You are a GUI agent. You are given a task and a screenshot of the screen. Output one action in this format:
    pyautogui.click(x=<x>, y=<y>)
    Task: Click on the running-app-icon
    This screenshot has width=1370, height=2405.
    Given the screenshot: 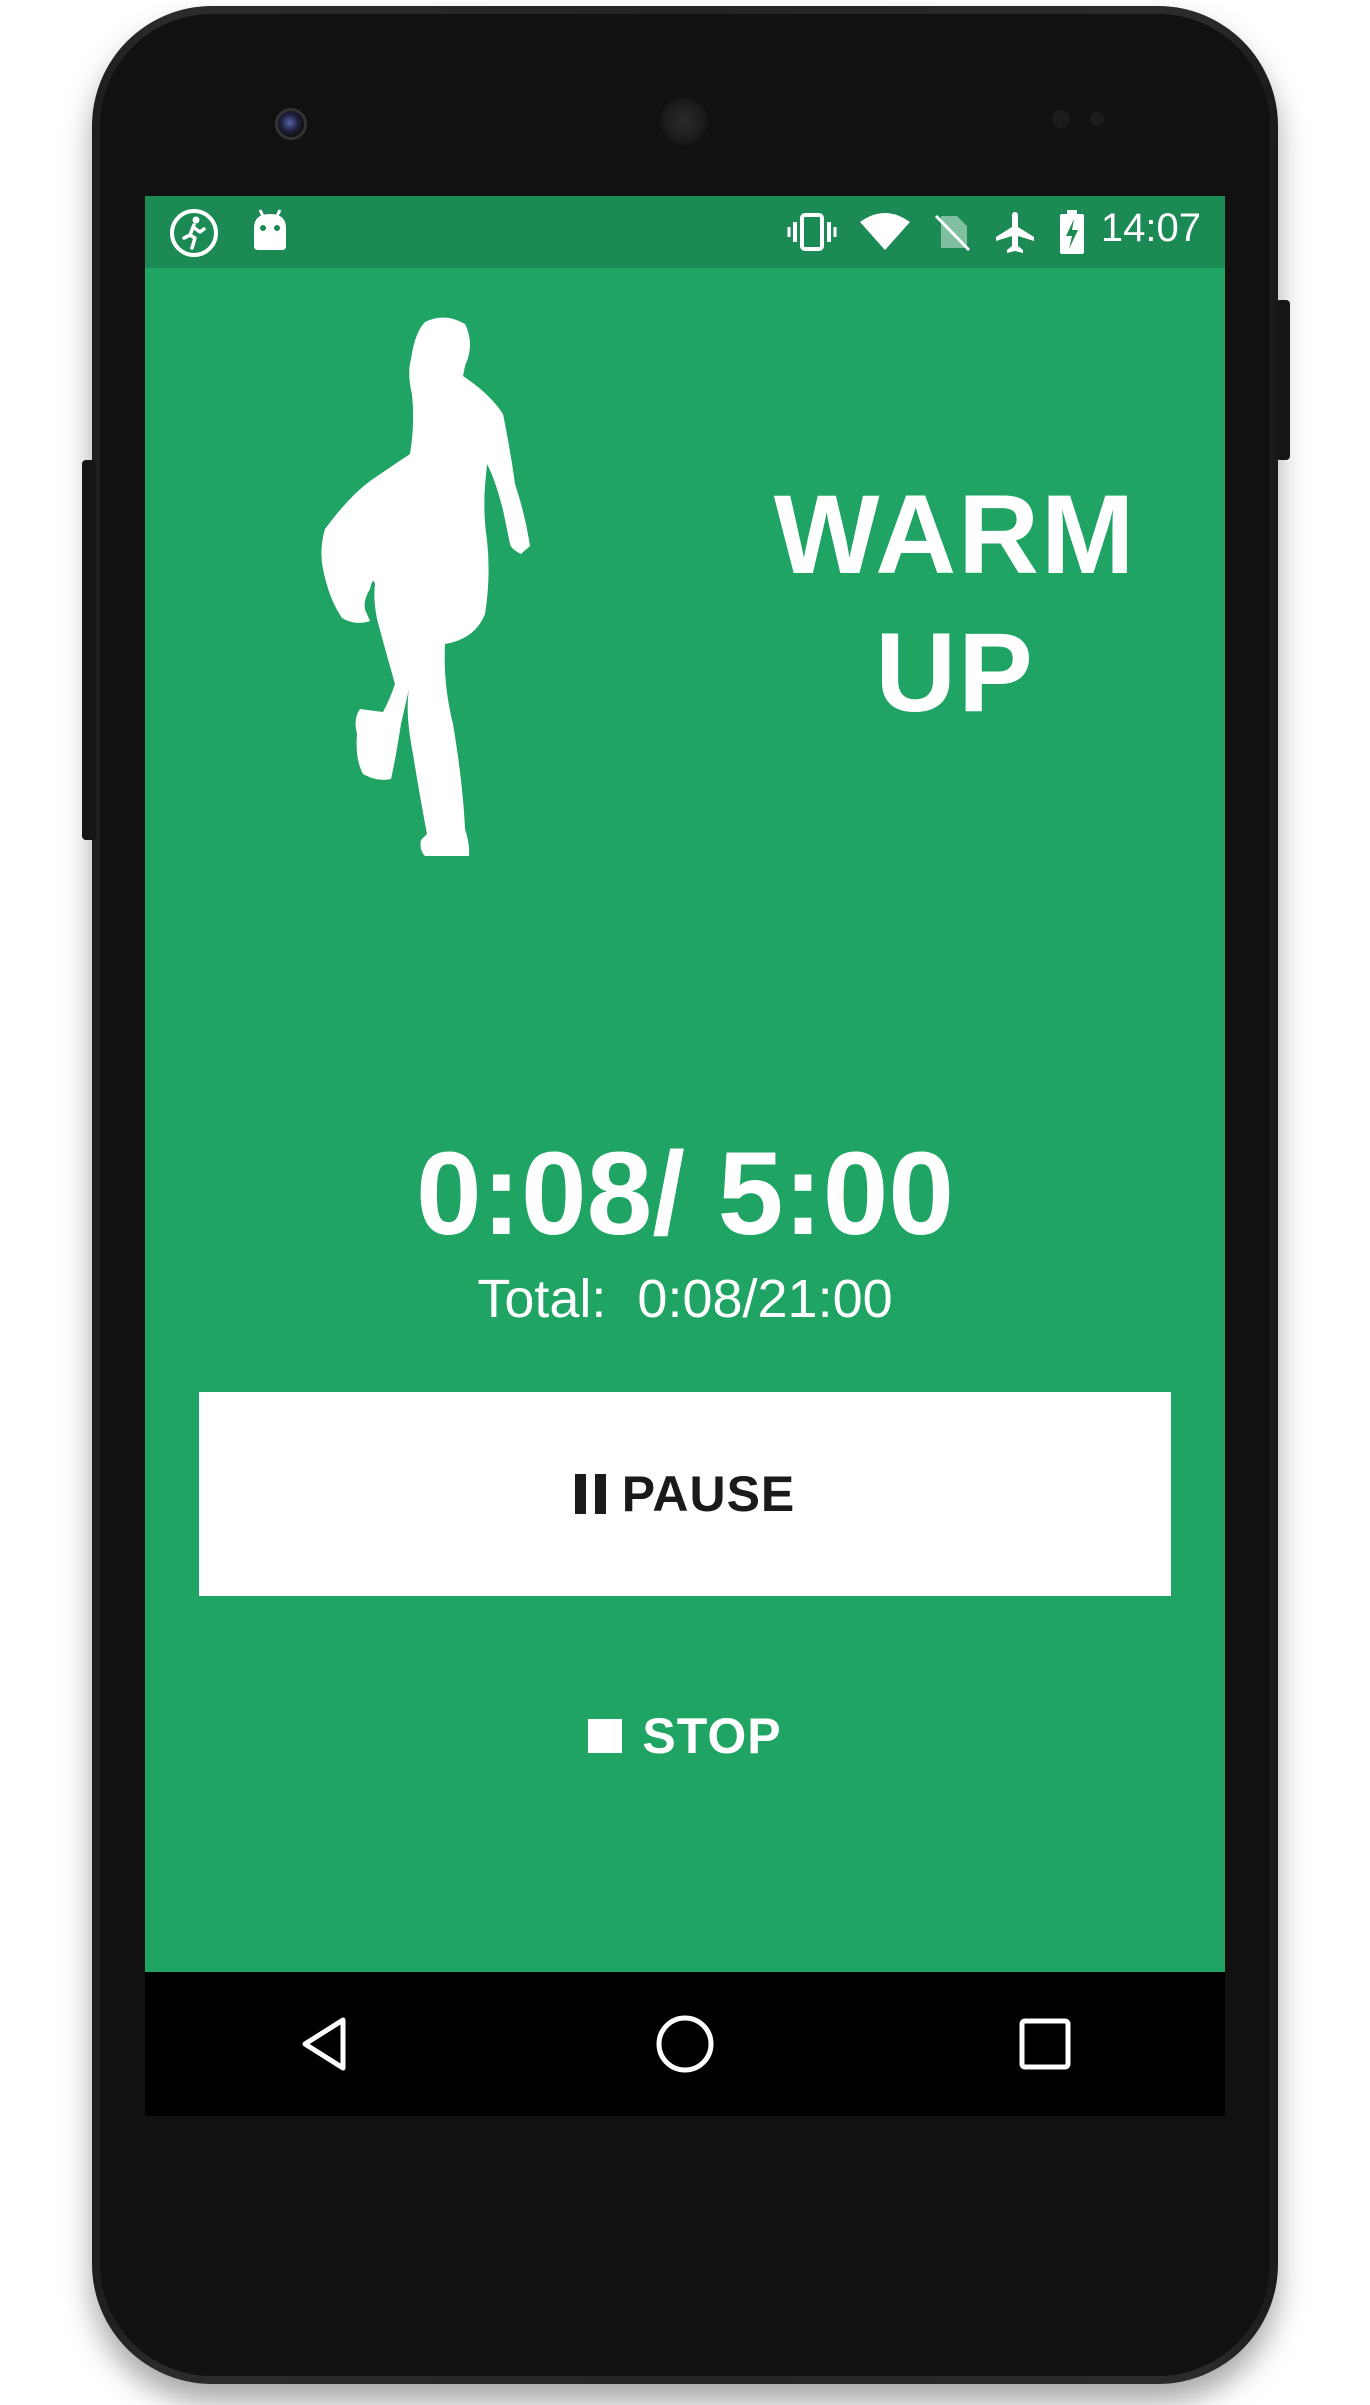 What is the action you would take?
    pyautogui.click(x=194, y=233)
    